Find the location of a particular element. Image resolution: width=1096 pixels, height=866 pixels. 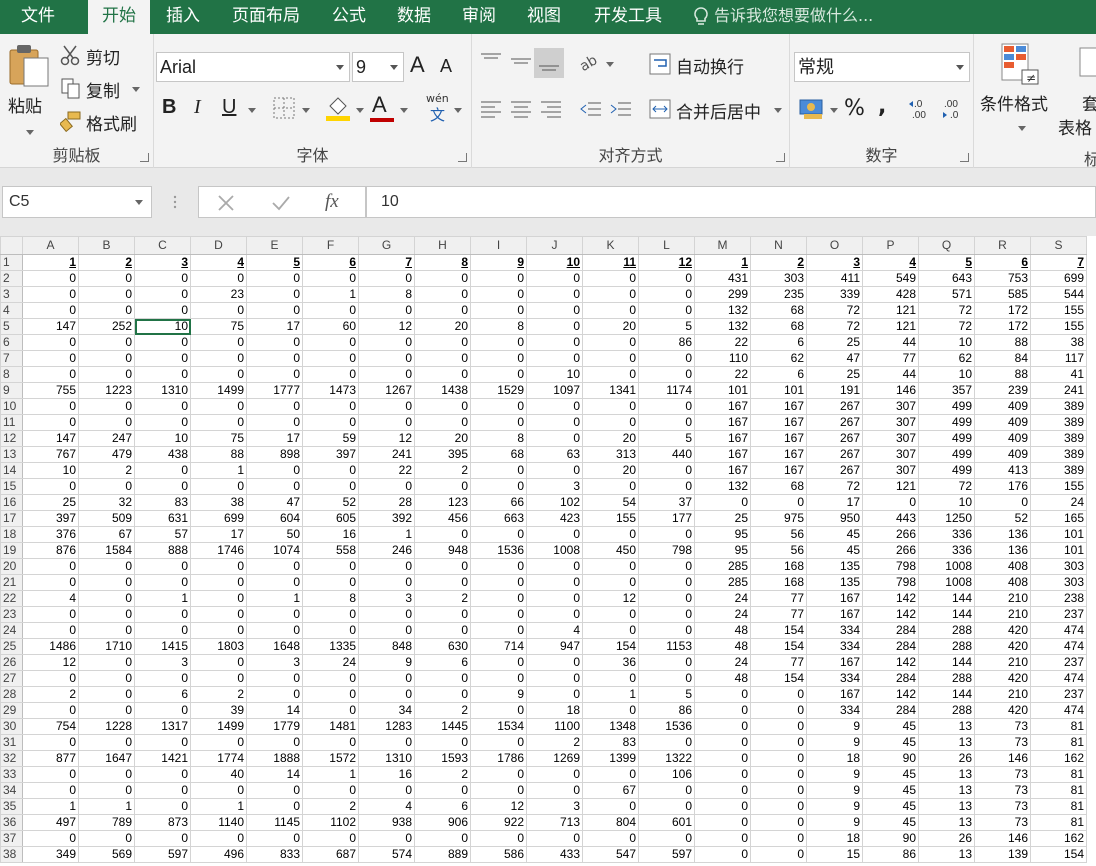

number-launcher-icon is located at coordinates (964, 157).